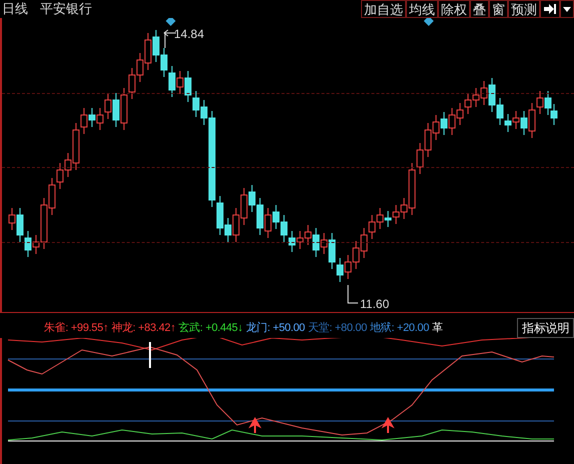 Image resolution: width=574 pixels, height=464 pixels. Describe the element at coordinates (498, 9) in the screenshot. I see `toolbar-button: 窗` at that location.